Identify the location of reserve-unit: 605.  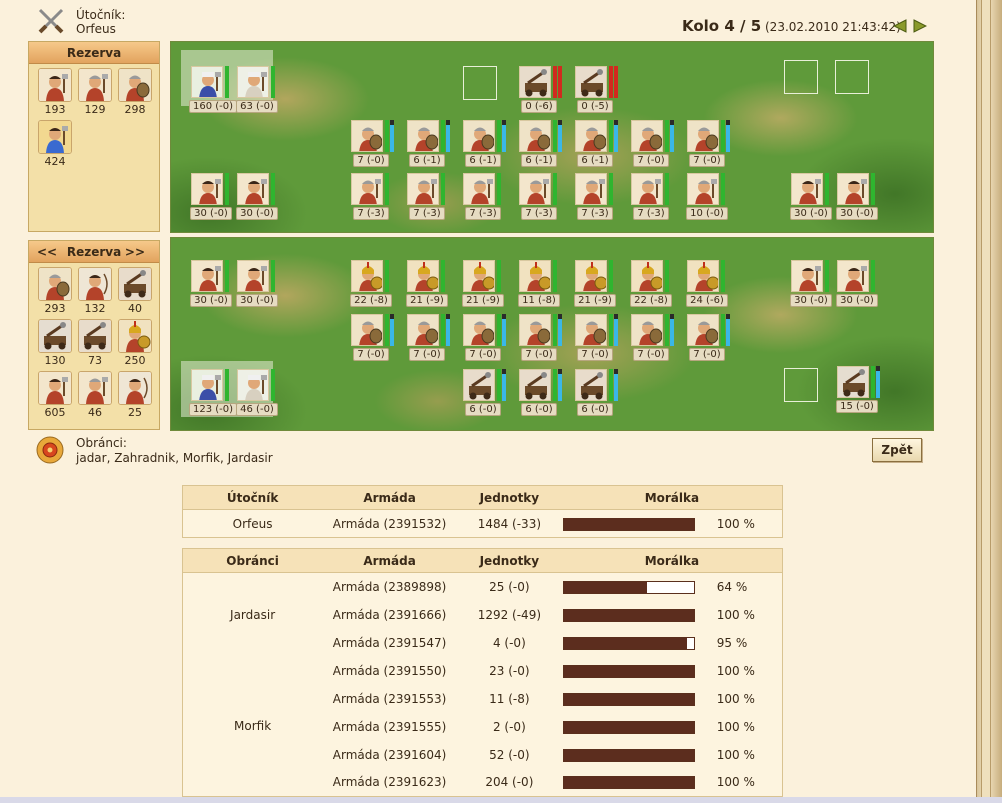
(55, 395).